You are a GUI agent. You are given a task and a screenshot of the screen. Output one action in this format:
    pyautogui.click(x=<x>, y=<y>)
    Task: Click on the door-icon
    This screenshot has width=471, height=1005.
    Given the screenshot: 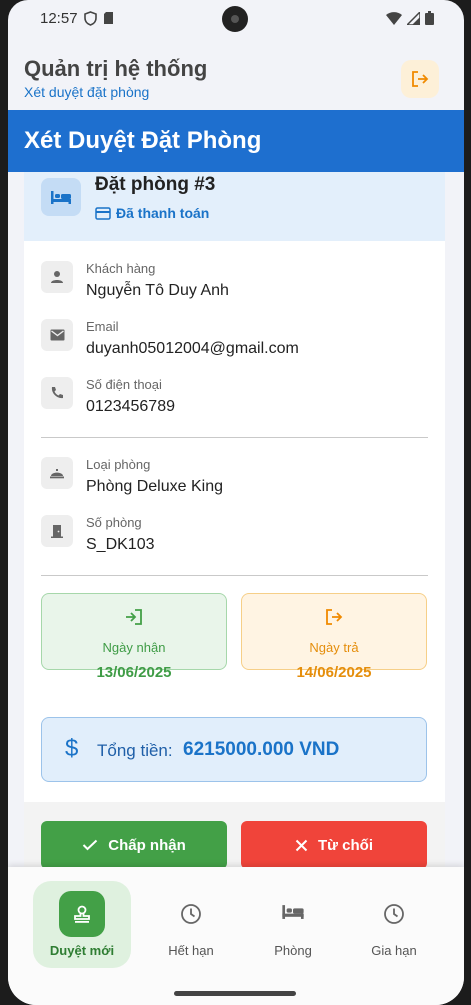 What is the action you would take?
    pyautogui.click(x=57, y=531)
    